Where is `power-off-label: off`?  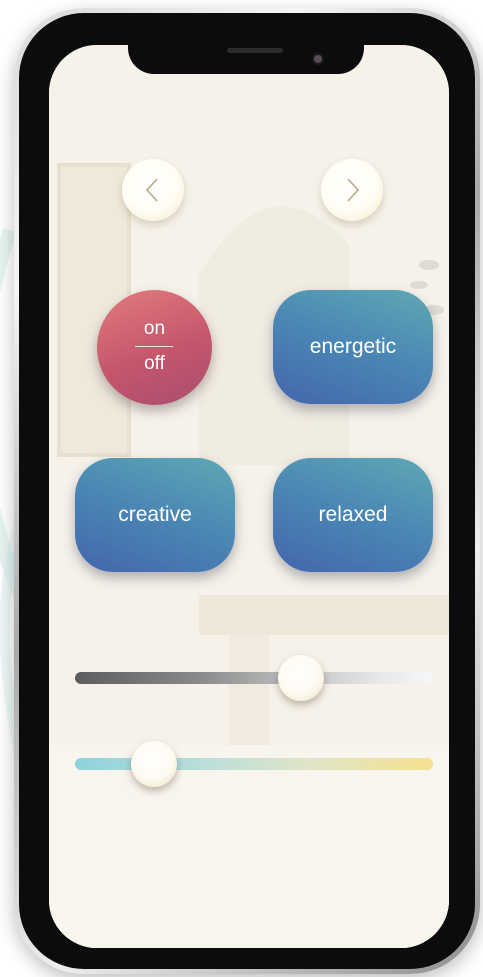 power-off-label: off is located at coordinates (154, 363).